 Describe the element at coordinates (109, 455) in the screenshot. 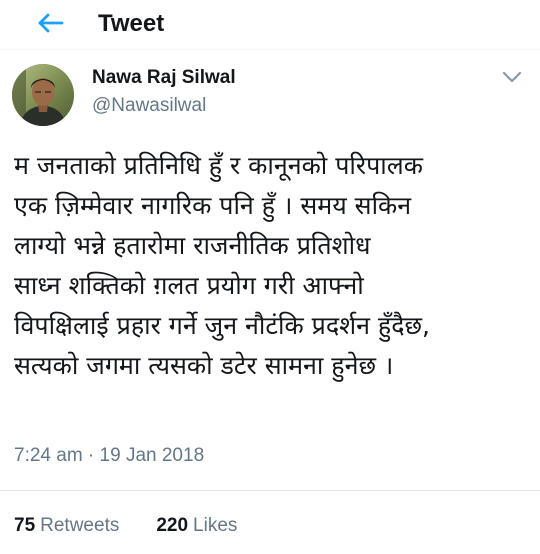

I see `tweet-timestamp: 7:24 am · 19 Jan 2018` at that location.